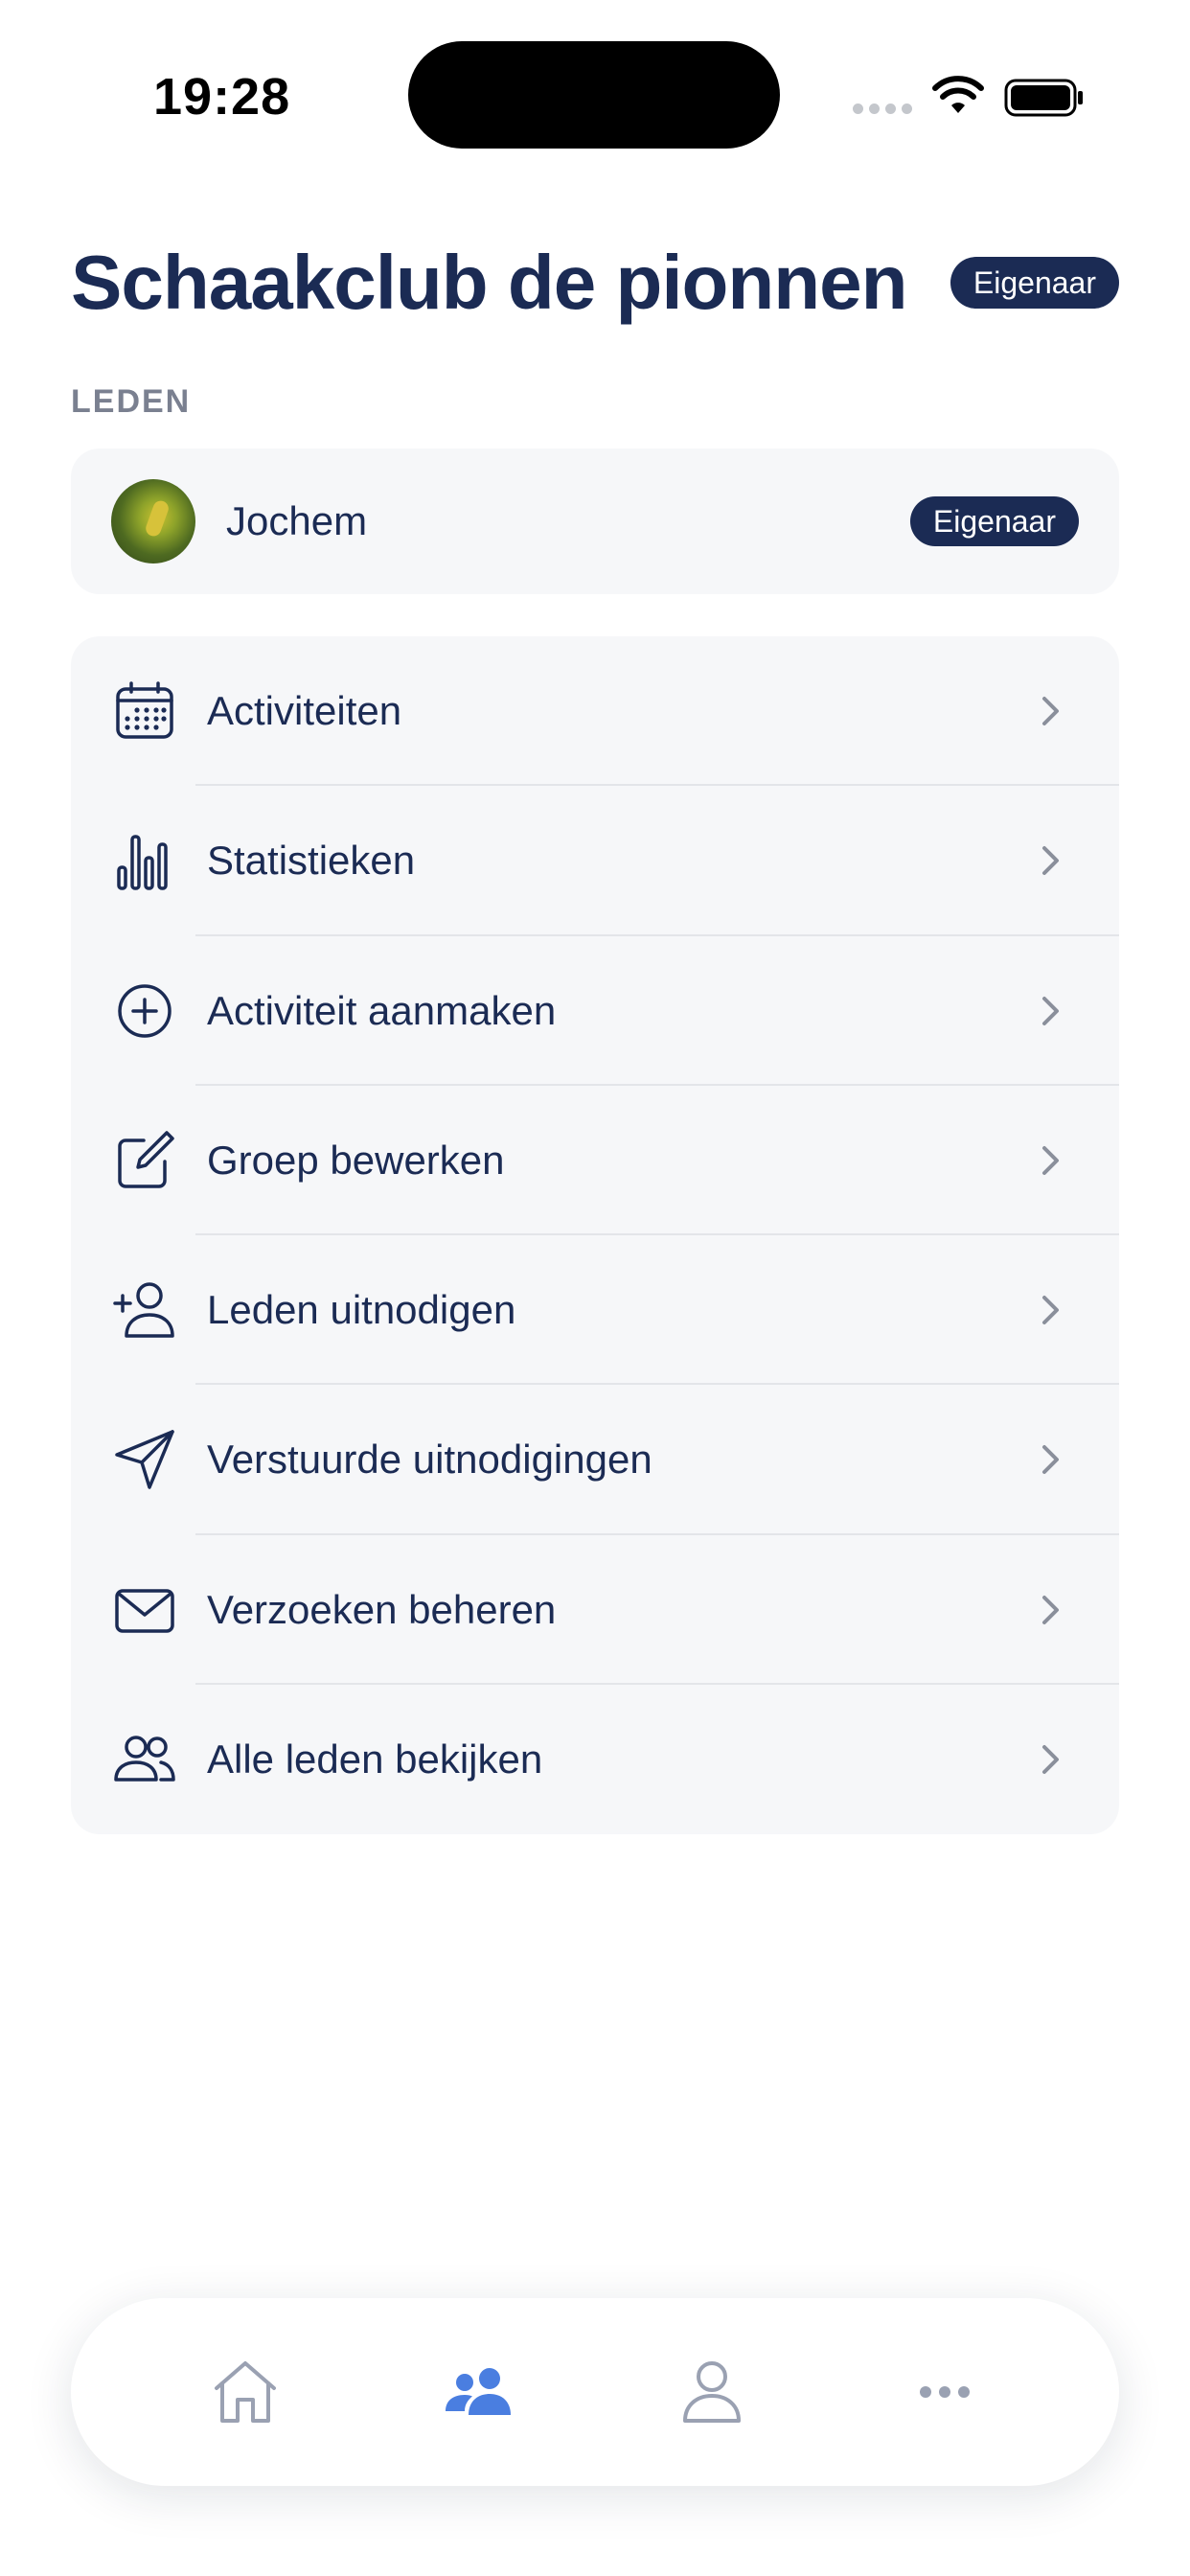  Describe the element at coordinates (595, 1011) in the screenshot. I see `menu-item-activiteit-aanmaken: Activiteit aanmaken` at that location.